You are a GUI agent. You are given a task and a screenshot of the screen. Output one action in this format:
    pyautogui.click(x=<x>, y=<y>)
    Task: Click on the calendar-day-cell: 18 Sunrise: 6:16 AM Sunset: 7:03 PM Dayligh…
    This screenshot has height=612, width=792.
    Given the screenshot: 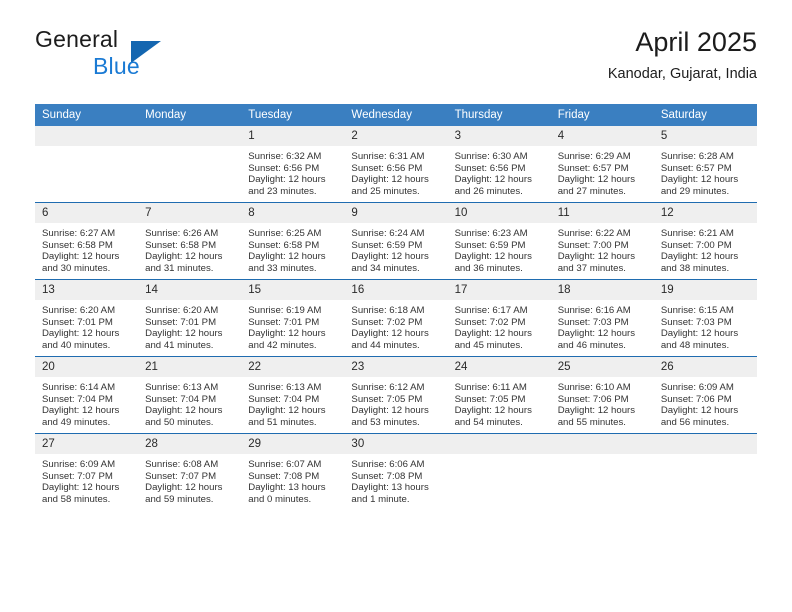 What is the action you would take?
    pyautogui.click(x=602, y=318)
    